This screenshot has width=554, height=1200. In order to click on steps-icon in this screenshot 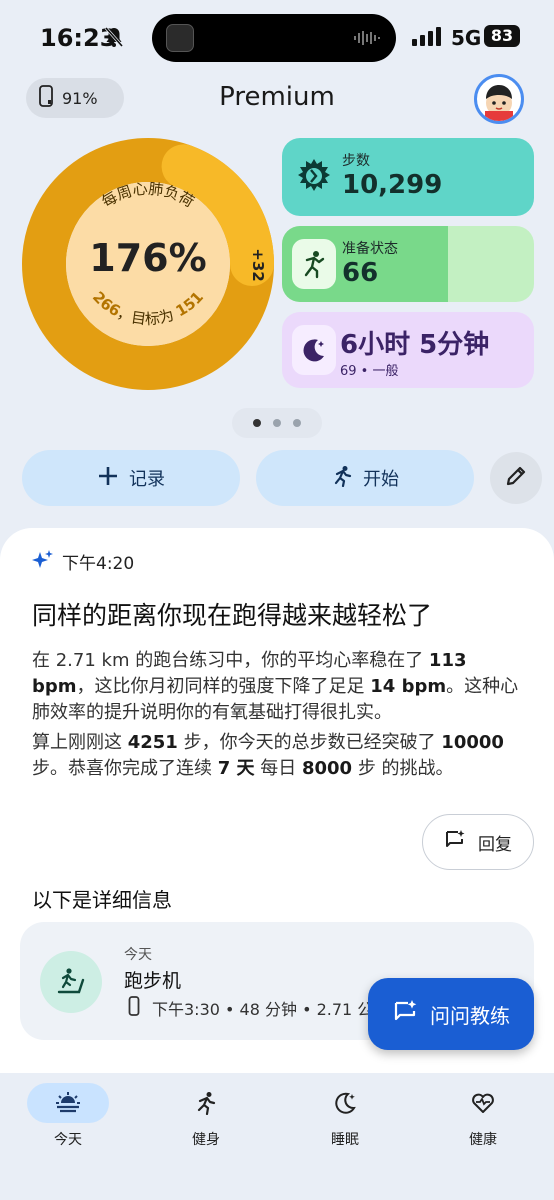, I will do `click(314, 176)`.